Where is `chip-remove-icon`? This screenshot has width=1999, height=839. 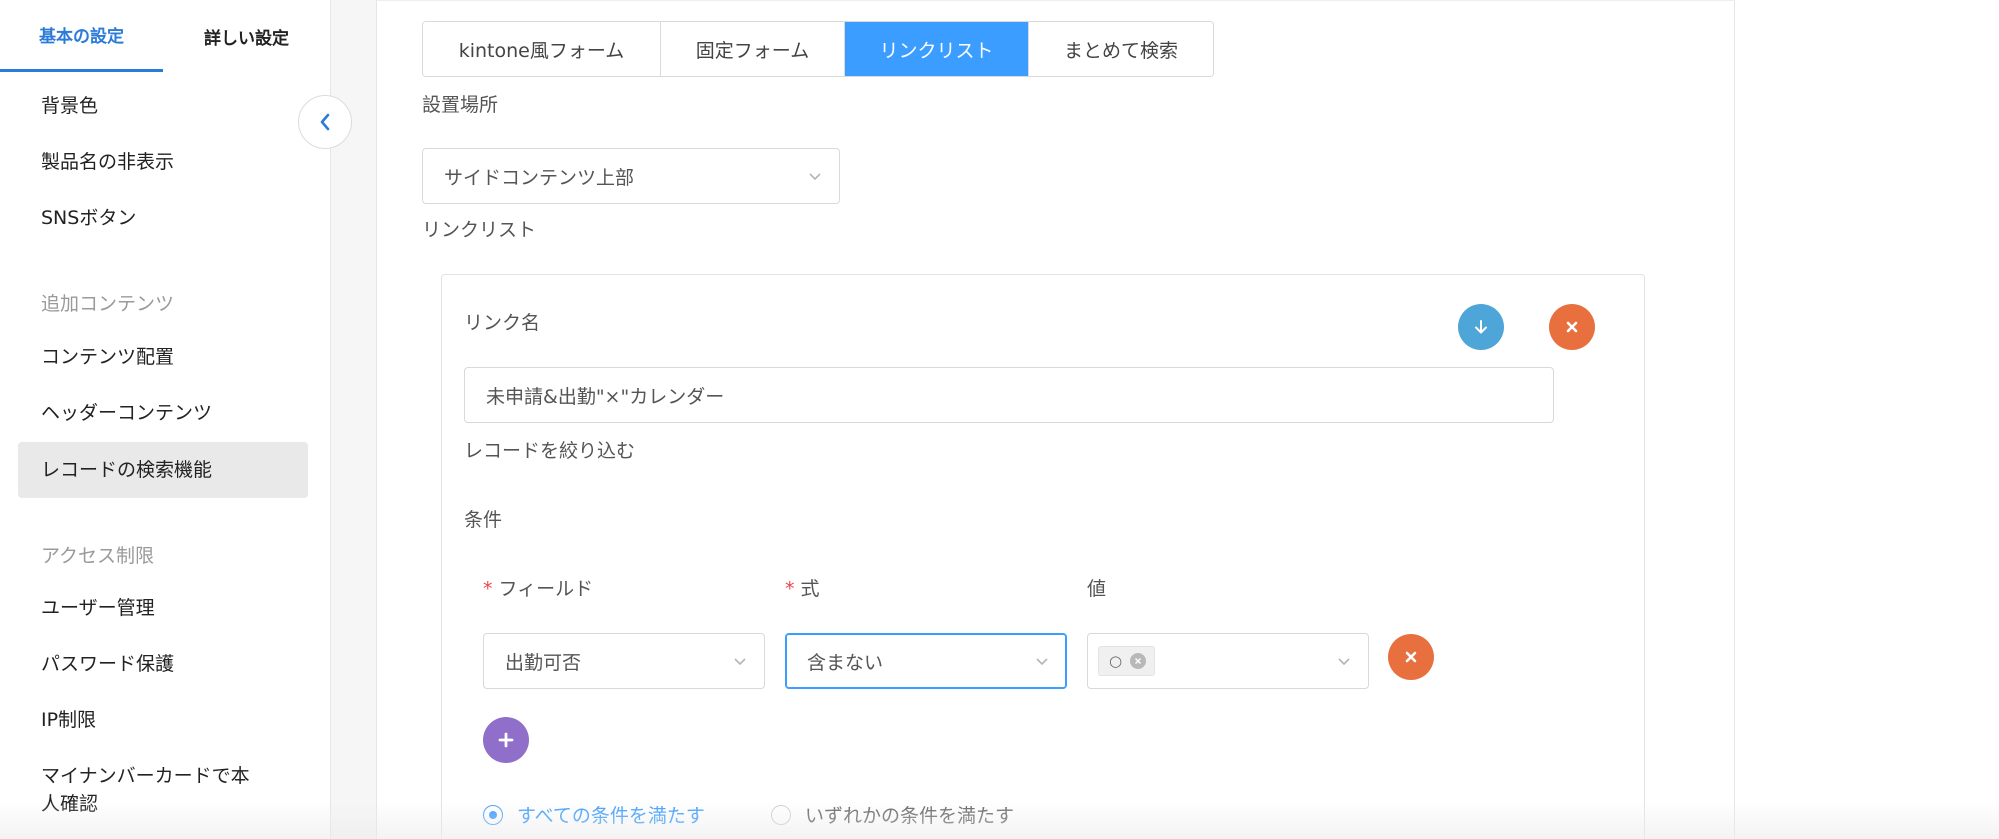 chip-remove-icon is located at coordinates (1138, 661).